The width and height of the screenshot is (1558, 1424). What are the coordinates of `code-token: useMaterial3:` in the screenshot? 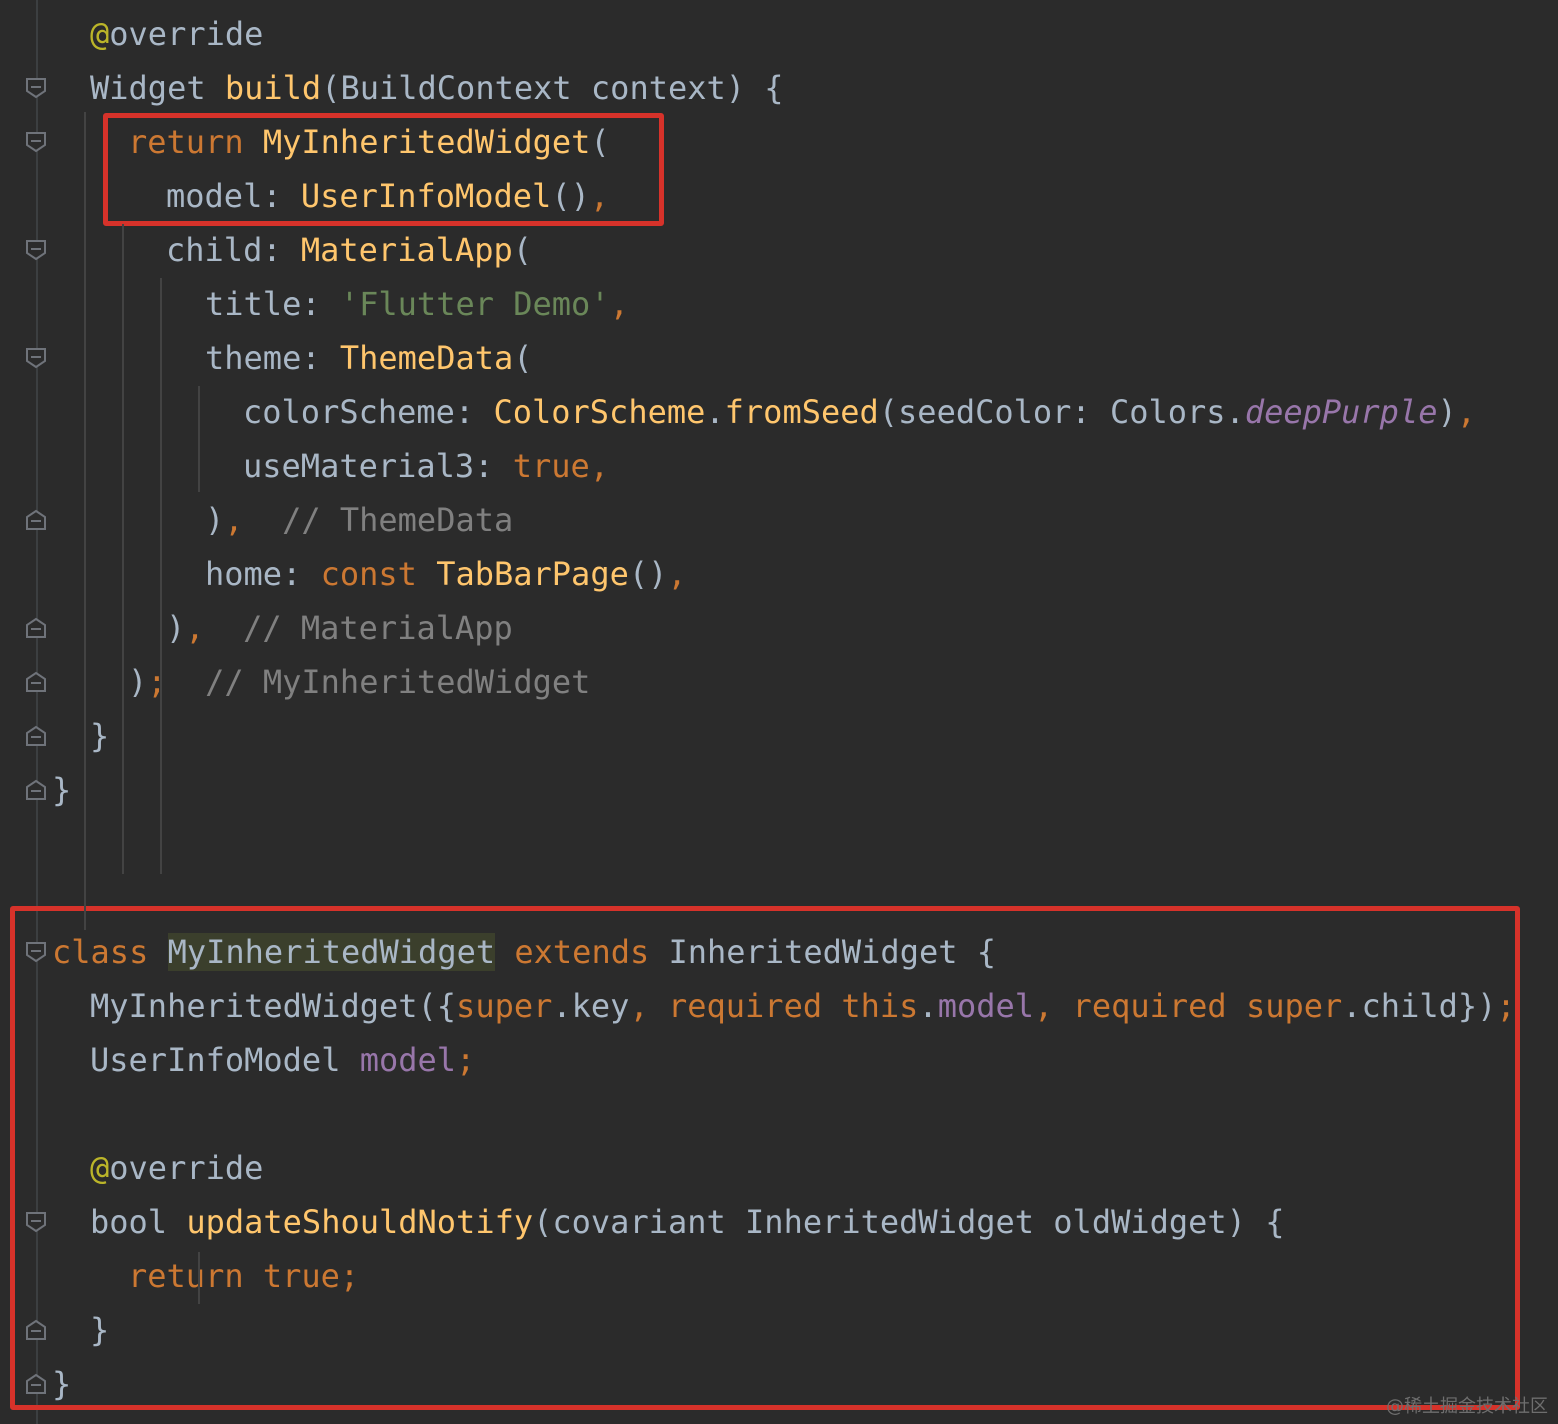 It's located at (378, 466).